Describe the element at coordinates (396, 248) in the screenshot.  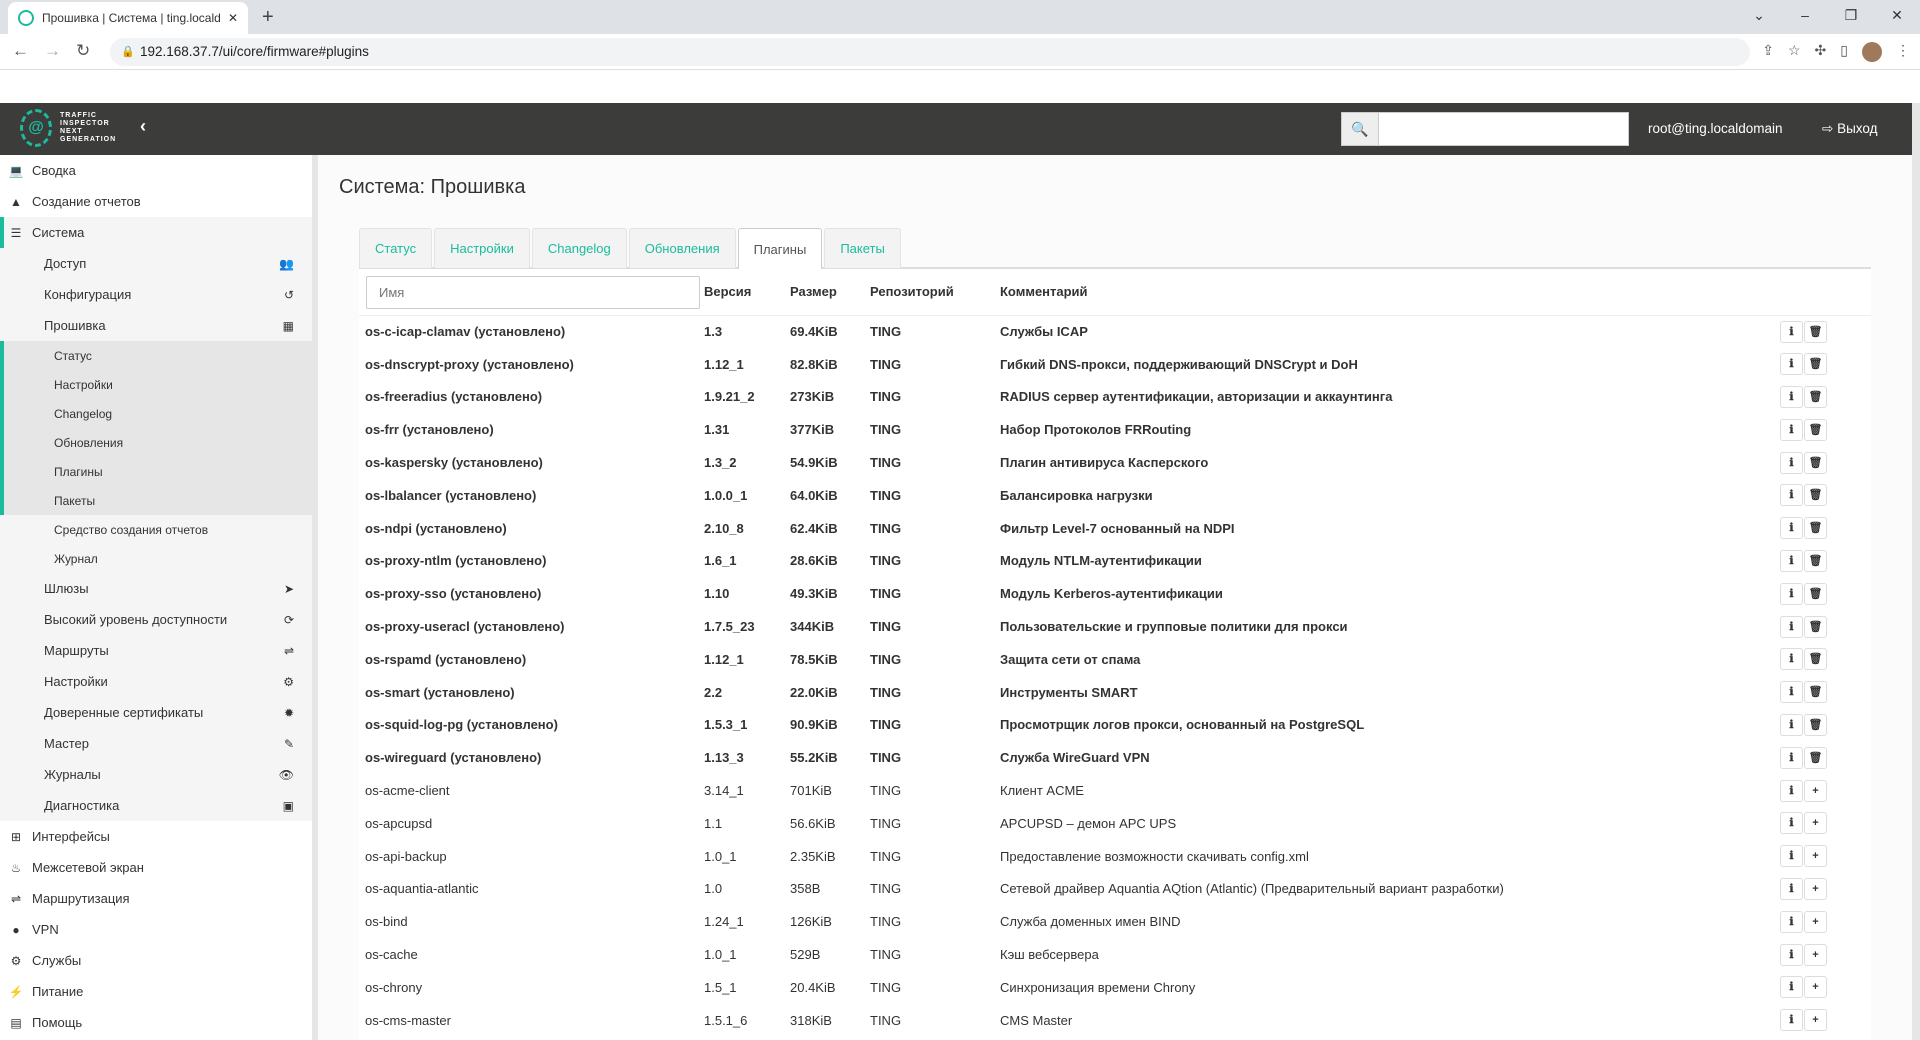
I see `tab-0: Статус` at that location.